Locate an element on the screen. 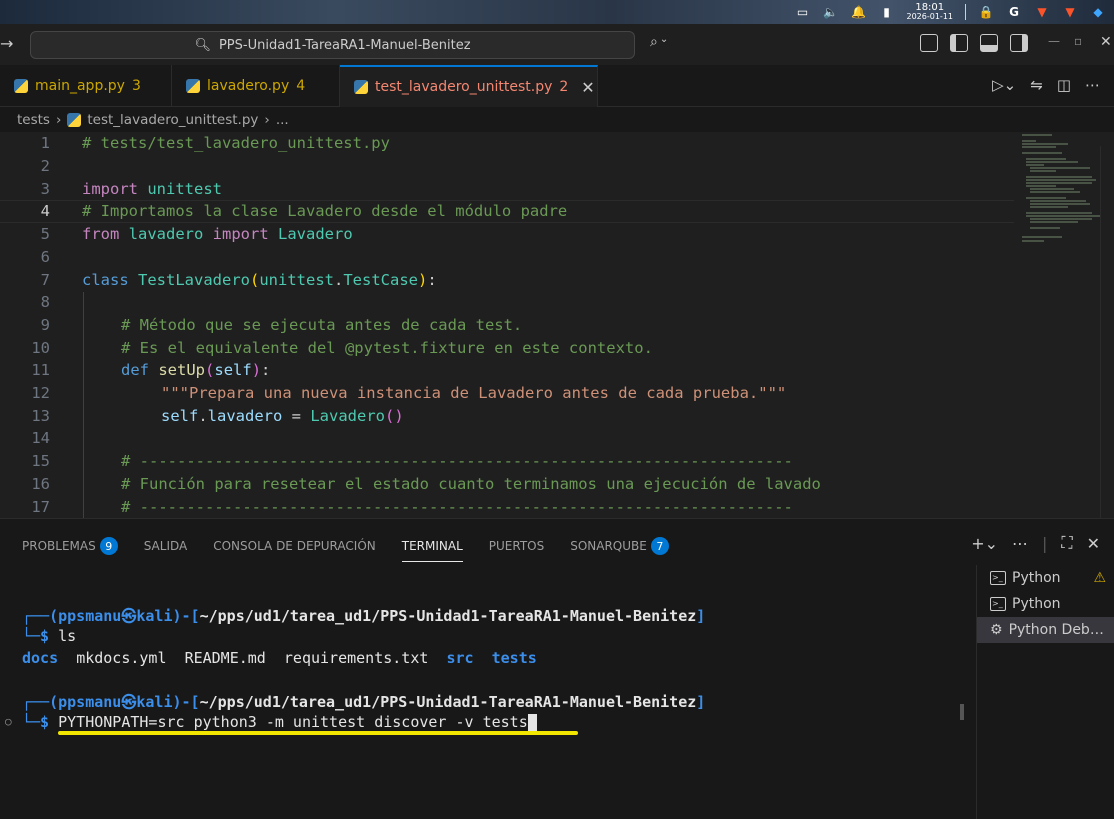 The width and height of the screenshot is (1114, 819). panel-actions: +⌄ ⋯ | ⛶ ✕ is located at coordinates (1035, 543).